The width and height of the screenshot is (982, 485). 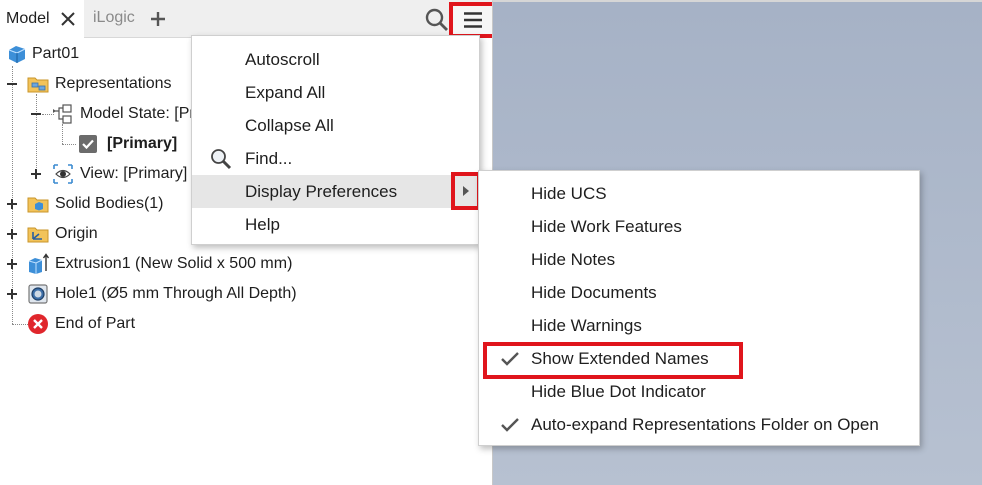 What do you see at coordinates (569, 193) in the screenshot?
I see `submenu-item-label: Hide UCS` at bounding box center [569, 193].